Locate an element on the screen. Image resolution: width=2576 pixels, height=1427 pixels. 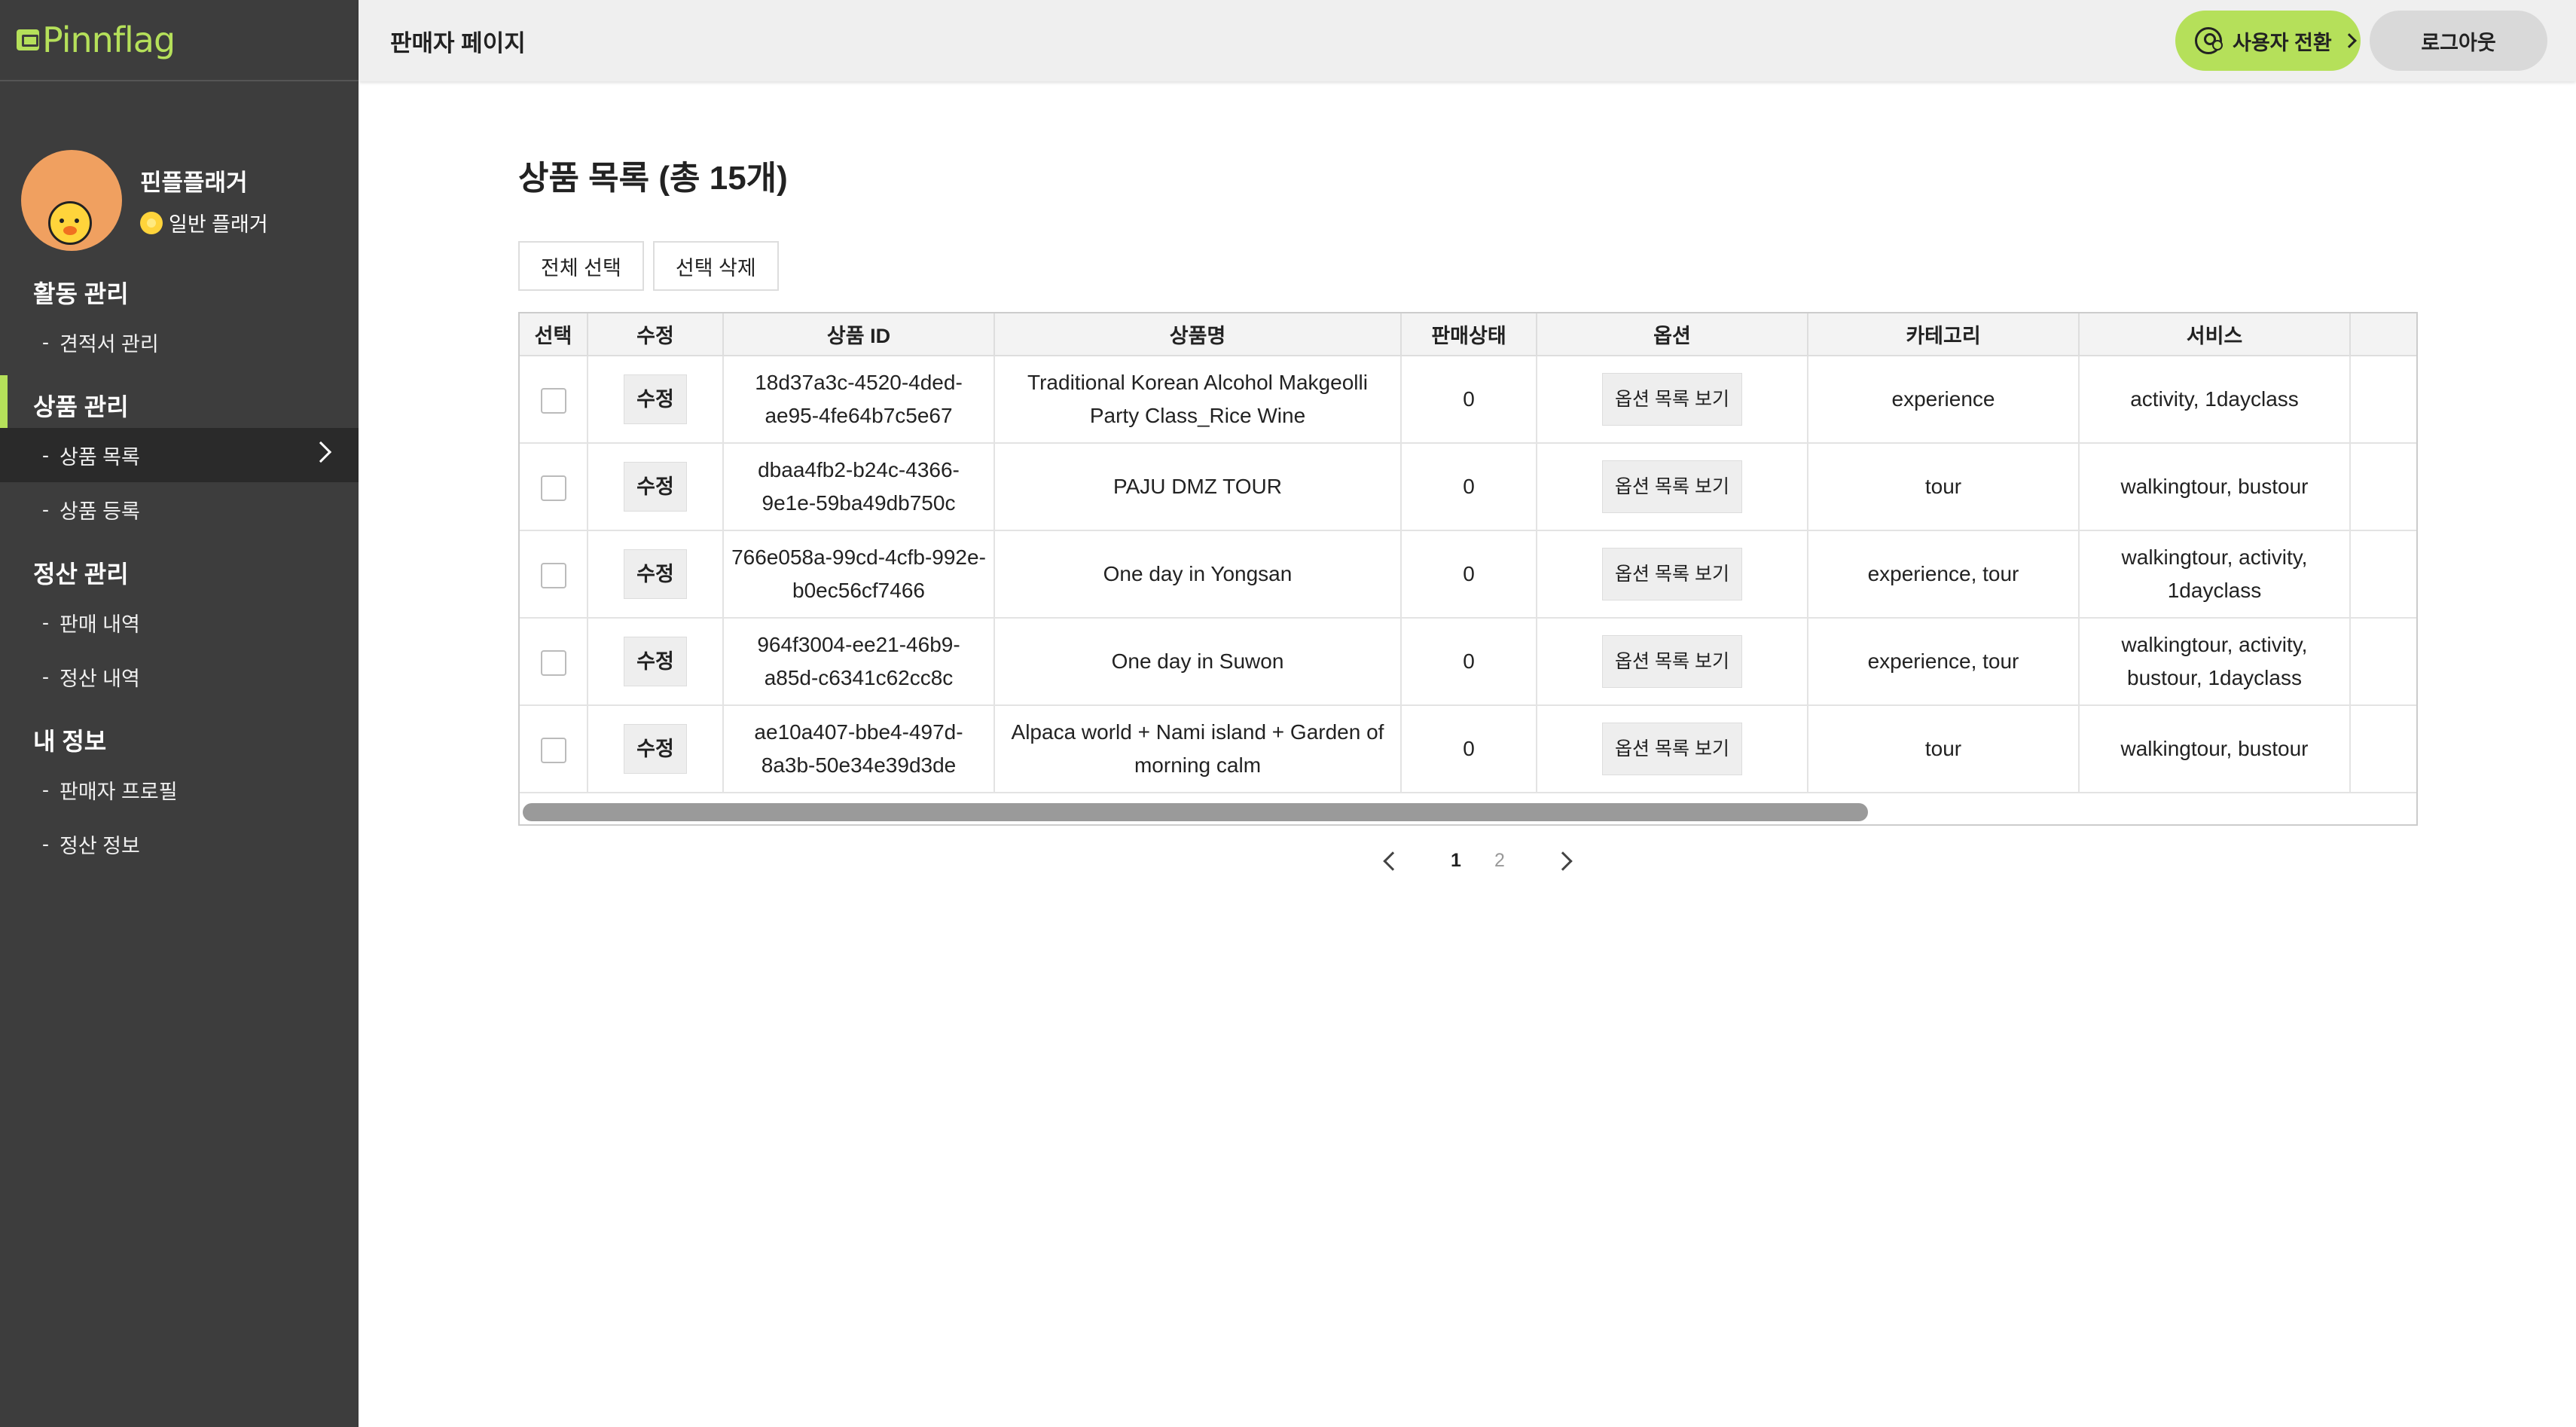
sidebar-item-label: 상품 등록 is located at coordinates (100, 512).